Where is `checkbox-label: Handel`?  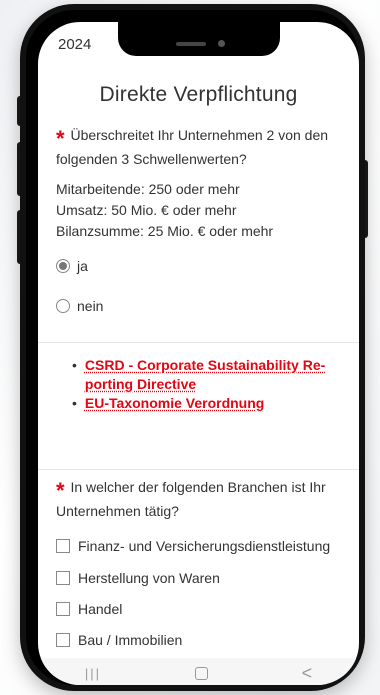 checkbox-label: Handel is located at coordinates (100, 609).